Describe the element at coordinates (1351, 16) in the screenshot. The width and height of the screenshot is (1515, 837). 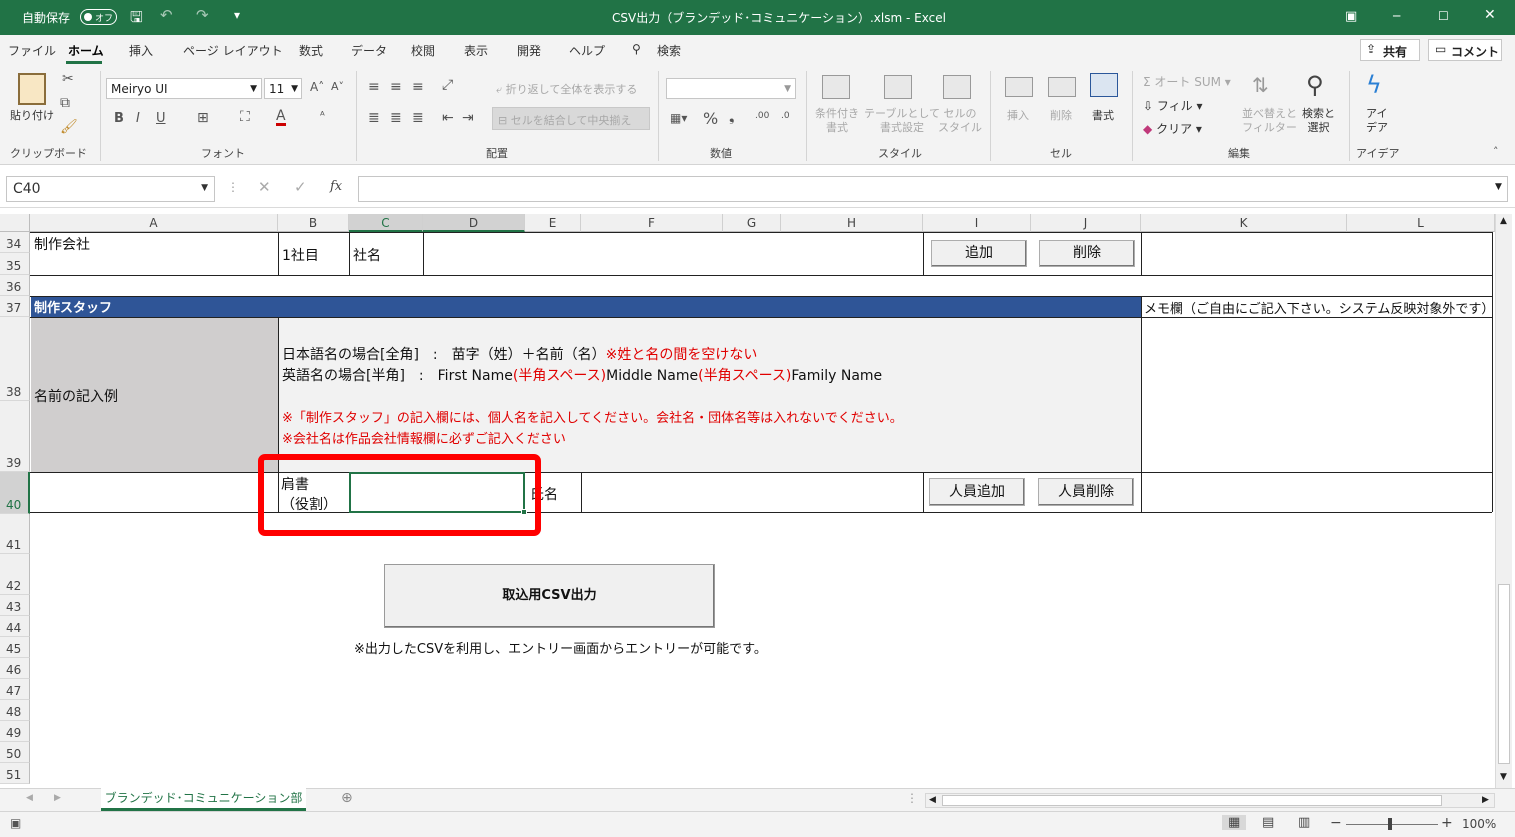
I see `ribbon-display-icon: ▣` at that location.